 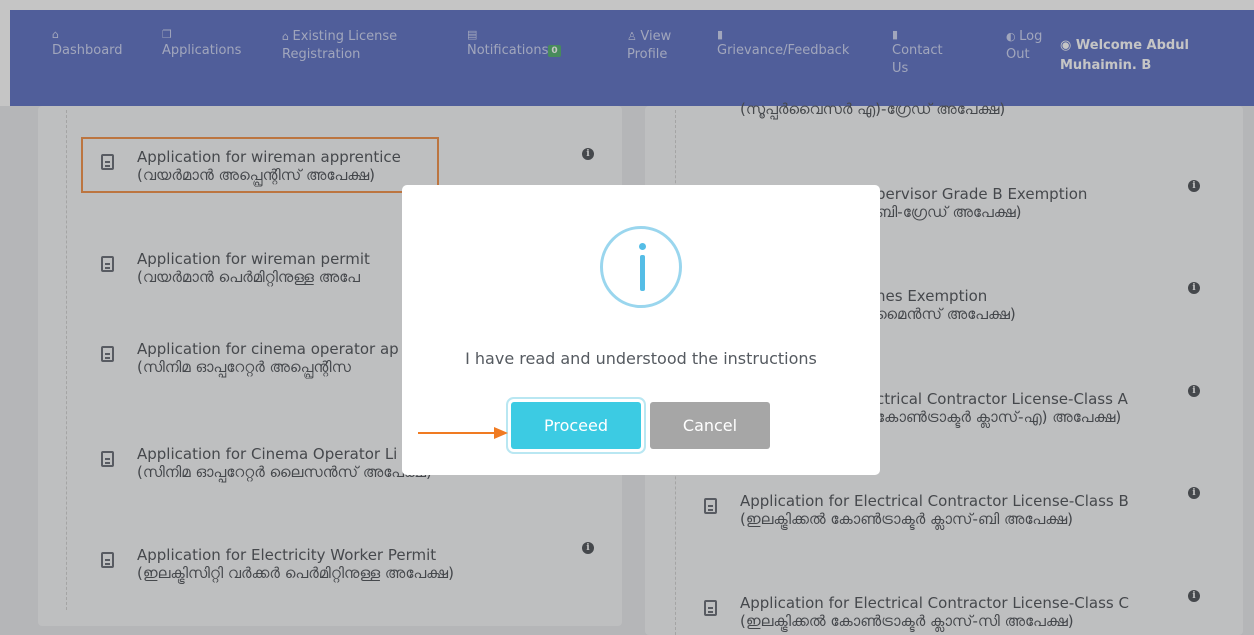 What do you see at coordinates (642, 246) in the screenshot?
I see `info-dot` at bounding box center [642, 246].